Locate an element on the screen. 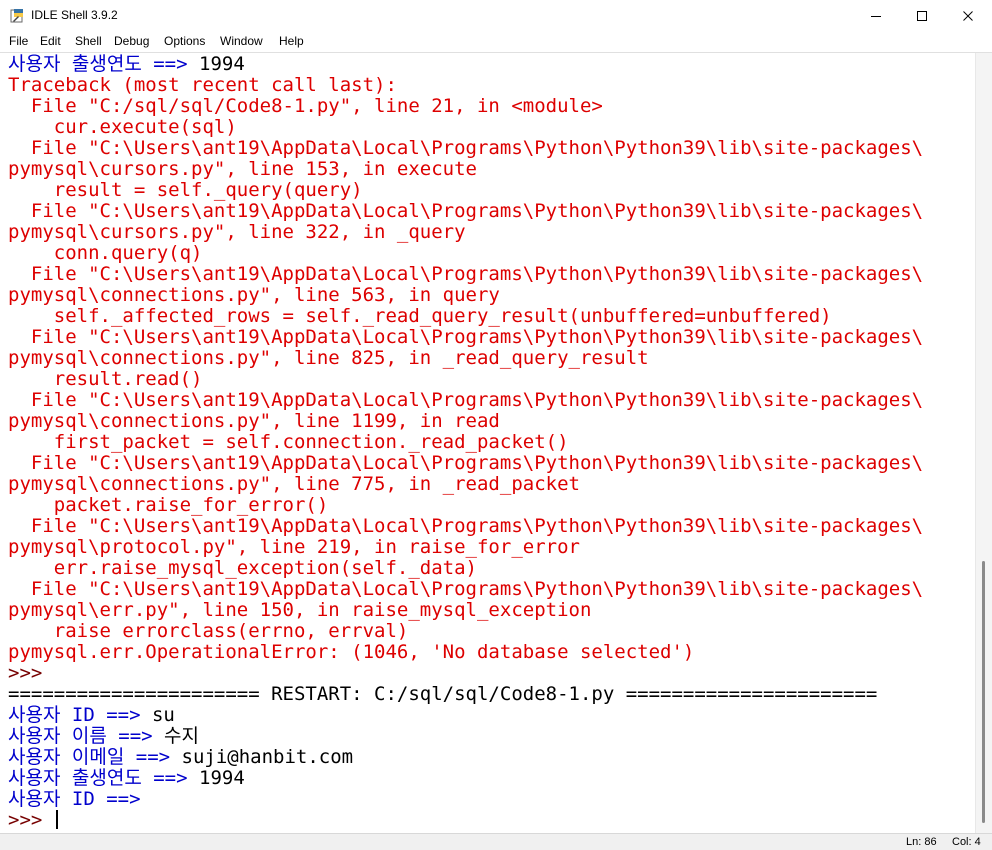 The height and width of the screenshot is (850, 992). shell-line: packet.raise_for_error() is located at coordinates (168, 505).